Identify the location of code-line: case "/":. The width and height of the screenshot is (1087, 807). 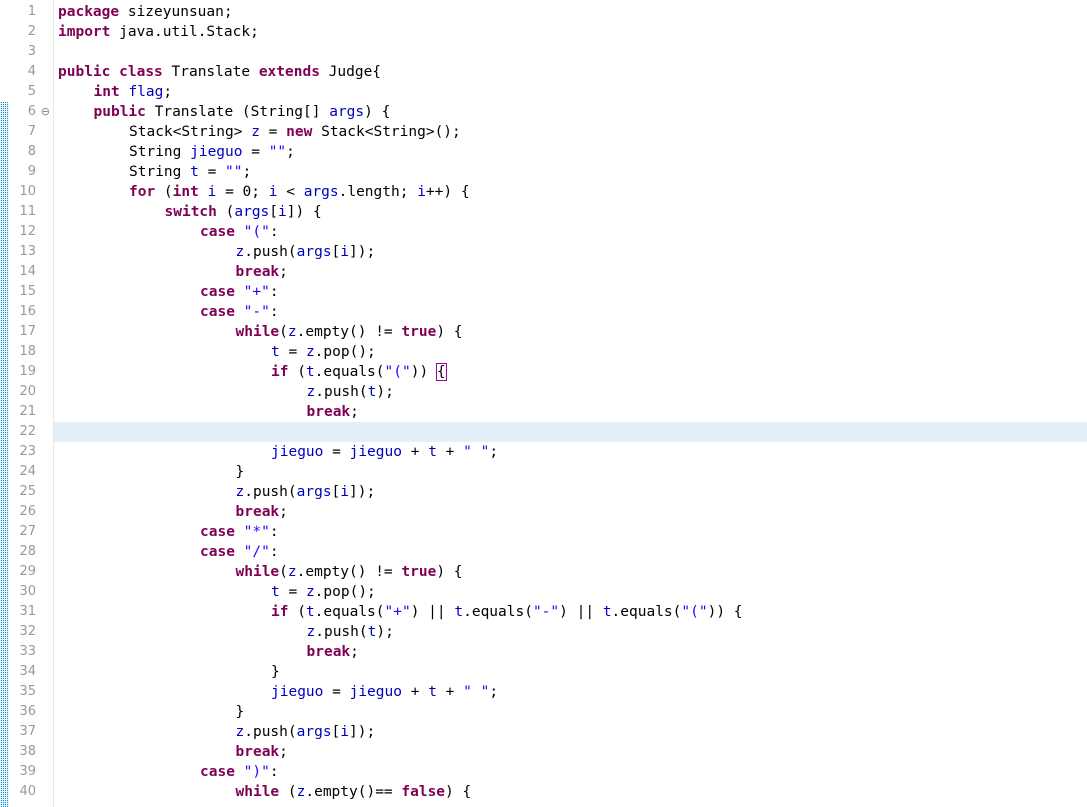
(570, 552).